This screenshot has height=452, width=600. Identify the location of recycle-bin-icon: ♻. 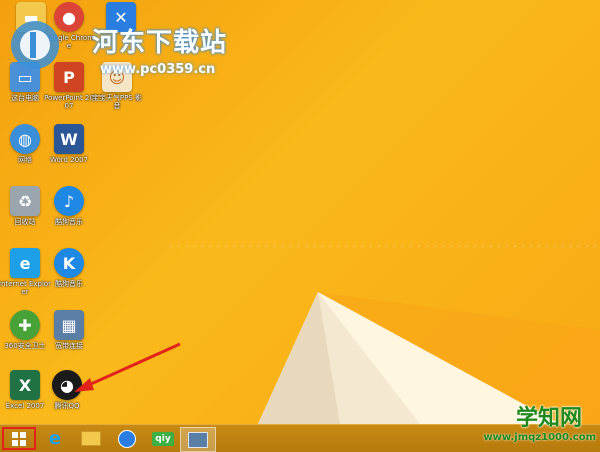
(25, 201).